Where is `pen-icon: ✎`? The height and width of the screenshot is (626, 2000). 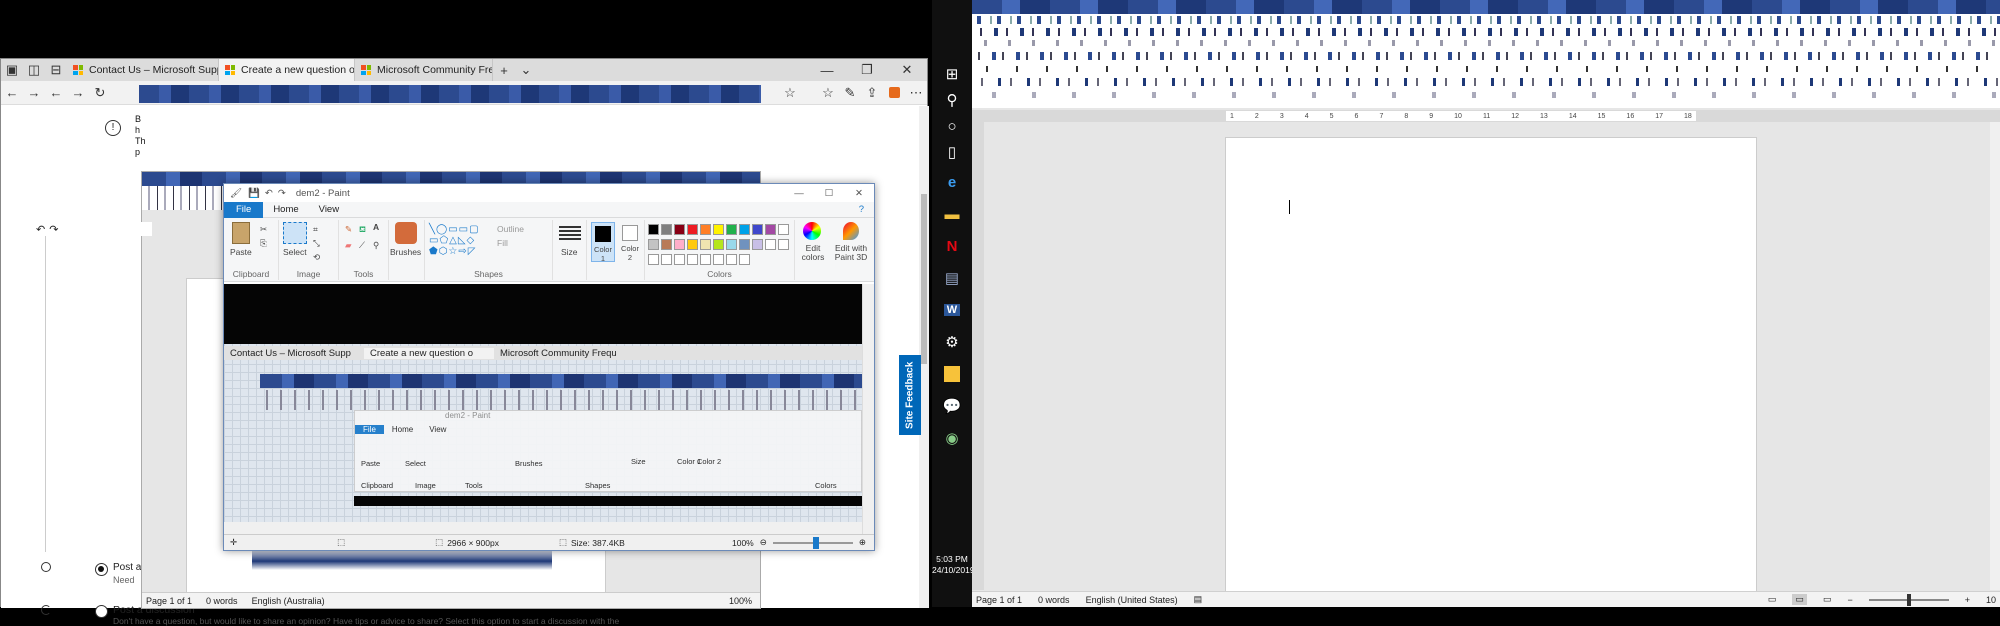
pen-icon: ✎ is located at coordinates (850, 93).